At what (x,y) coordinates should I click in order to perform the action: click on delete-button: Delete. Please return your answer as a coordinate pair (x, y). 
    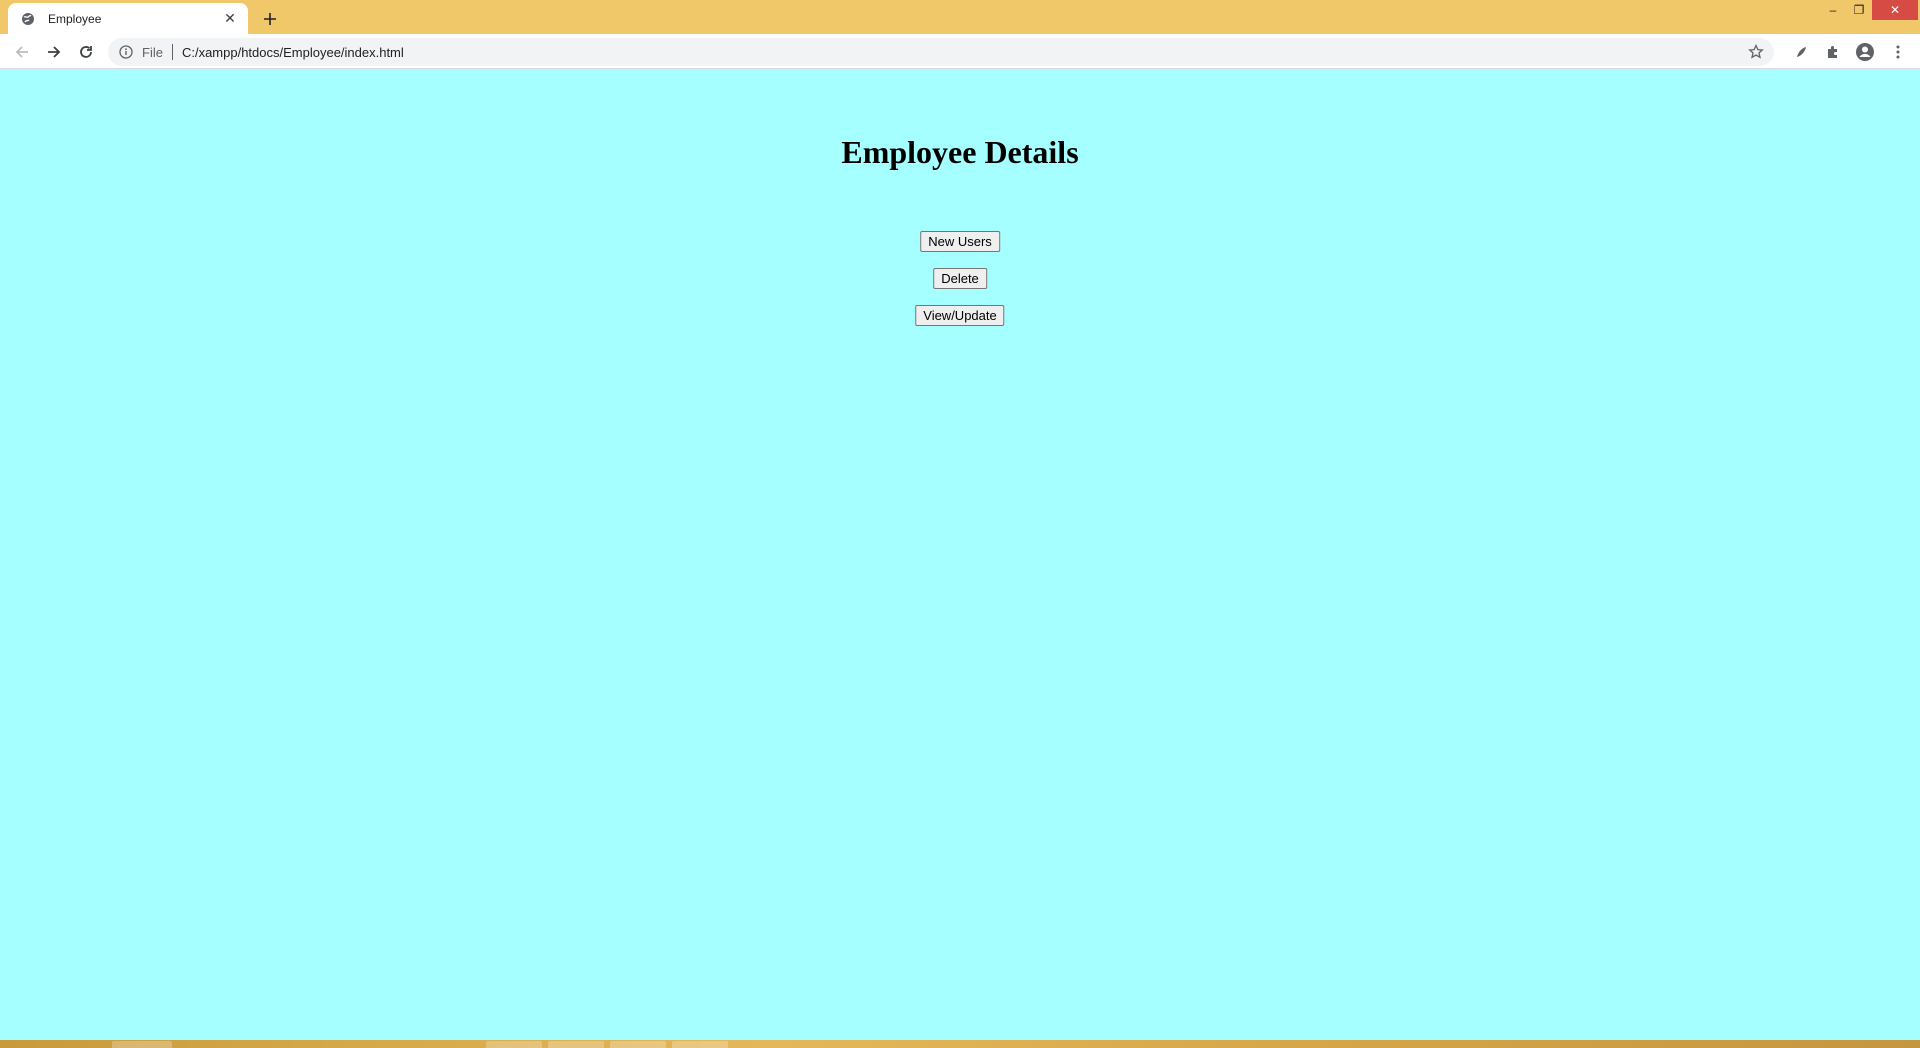
    Looking at the image, I should click on (960, 278).